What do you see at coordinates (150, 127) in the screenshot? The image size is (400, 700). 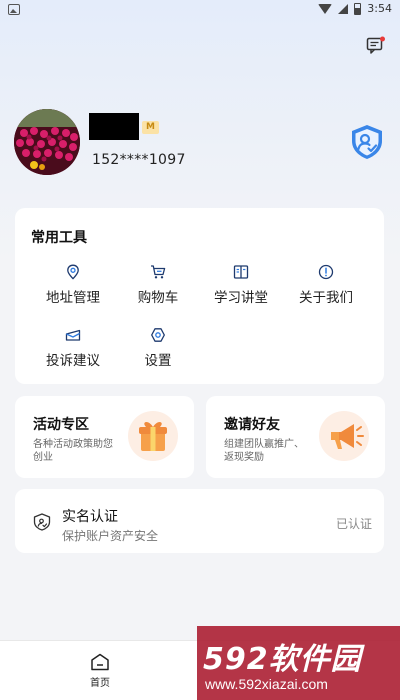 I see `member-badge: M` at bounding box center [150, 127].